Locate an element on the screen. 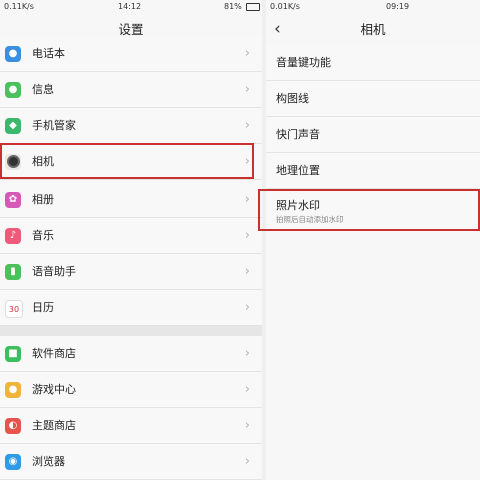  contacts-icon: ● is located at coordinates (13, 54).